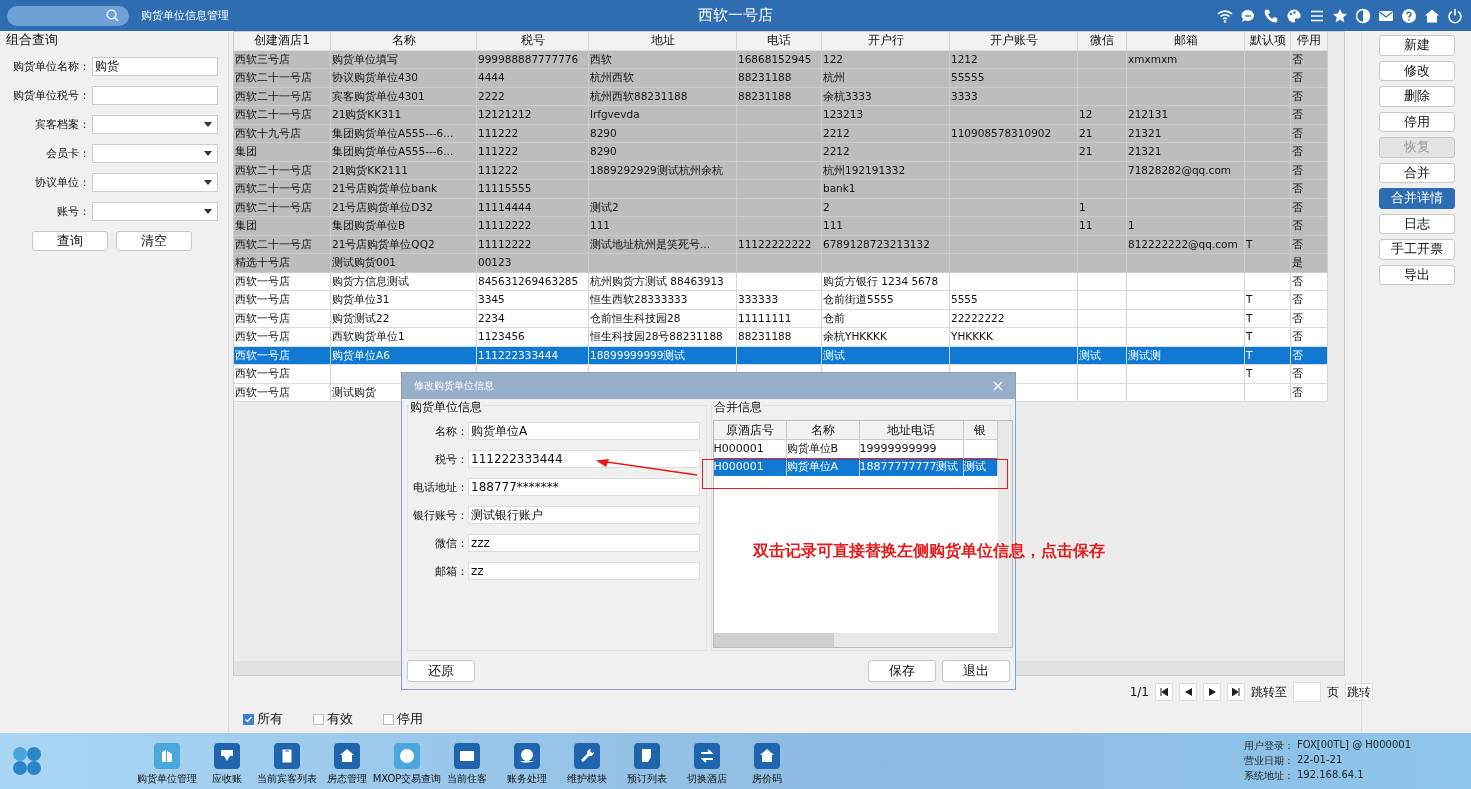  I want to click on table-cell: 212131, so click(1148, 114).